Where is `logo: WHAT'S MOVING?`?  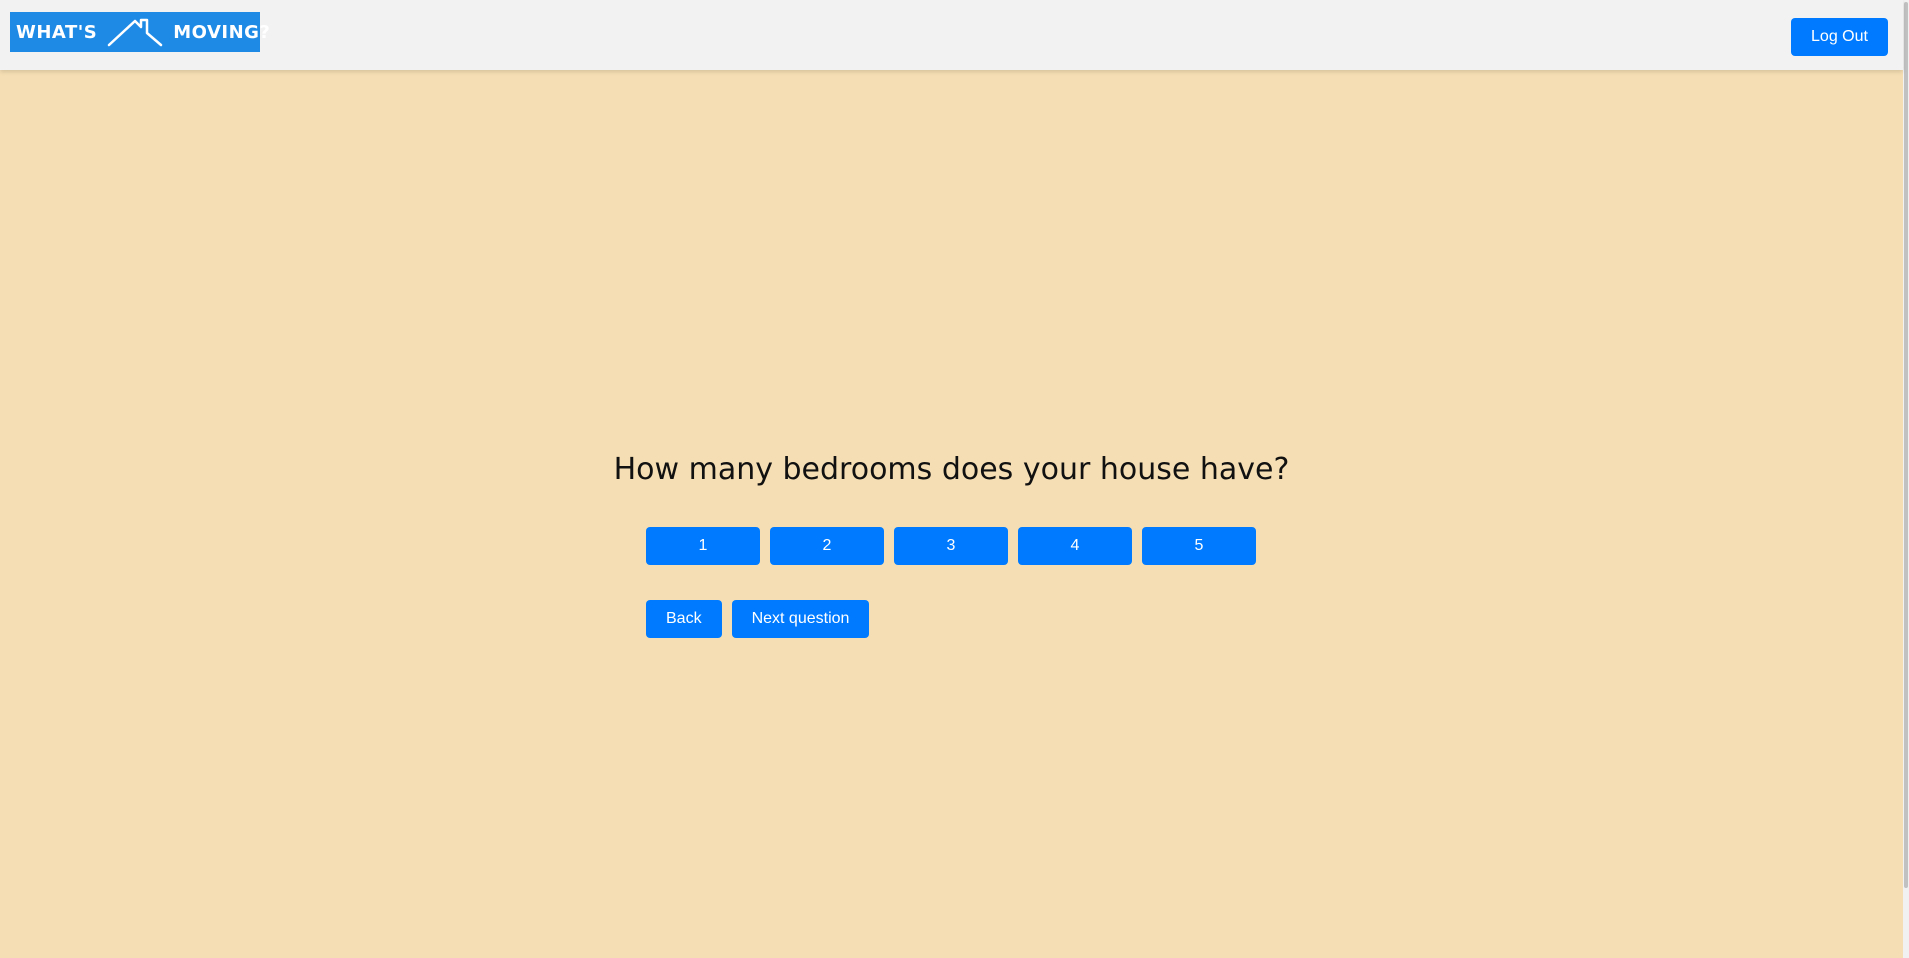 logo: WHAT'S MOVING? is located at coordinates (140, 32).